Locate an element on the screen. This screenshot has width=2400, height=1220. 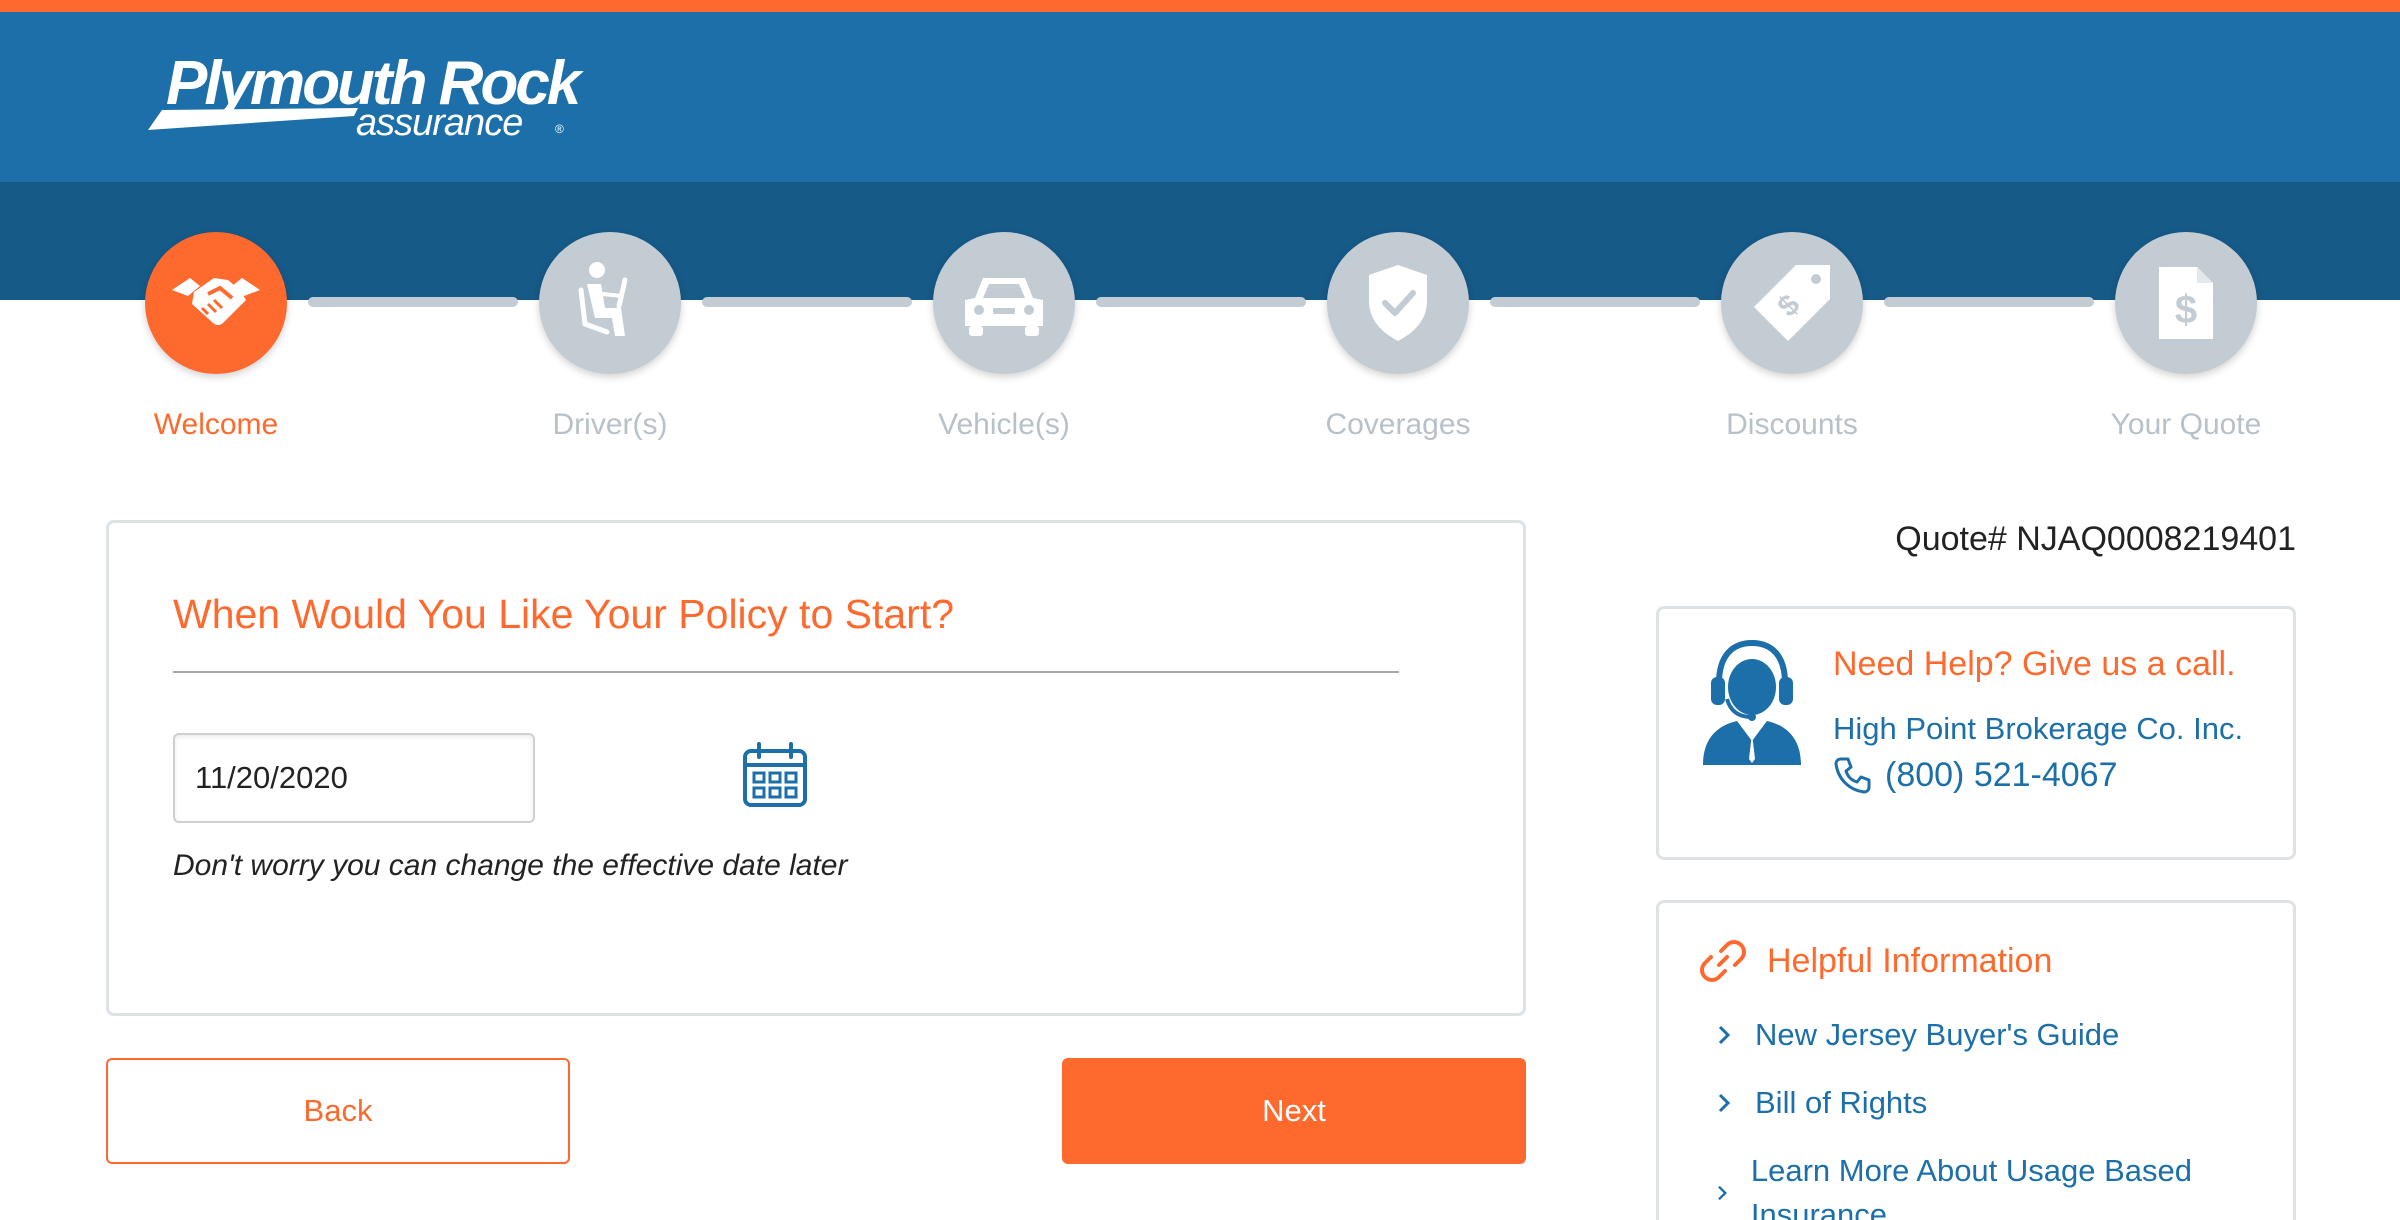
link-bill-of-rights: Bill of Rights is located at coordinates (1821, 1103).